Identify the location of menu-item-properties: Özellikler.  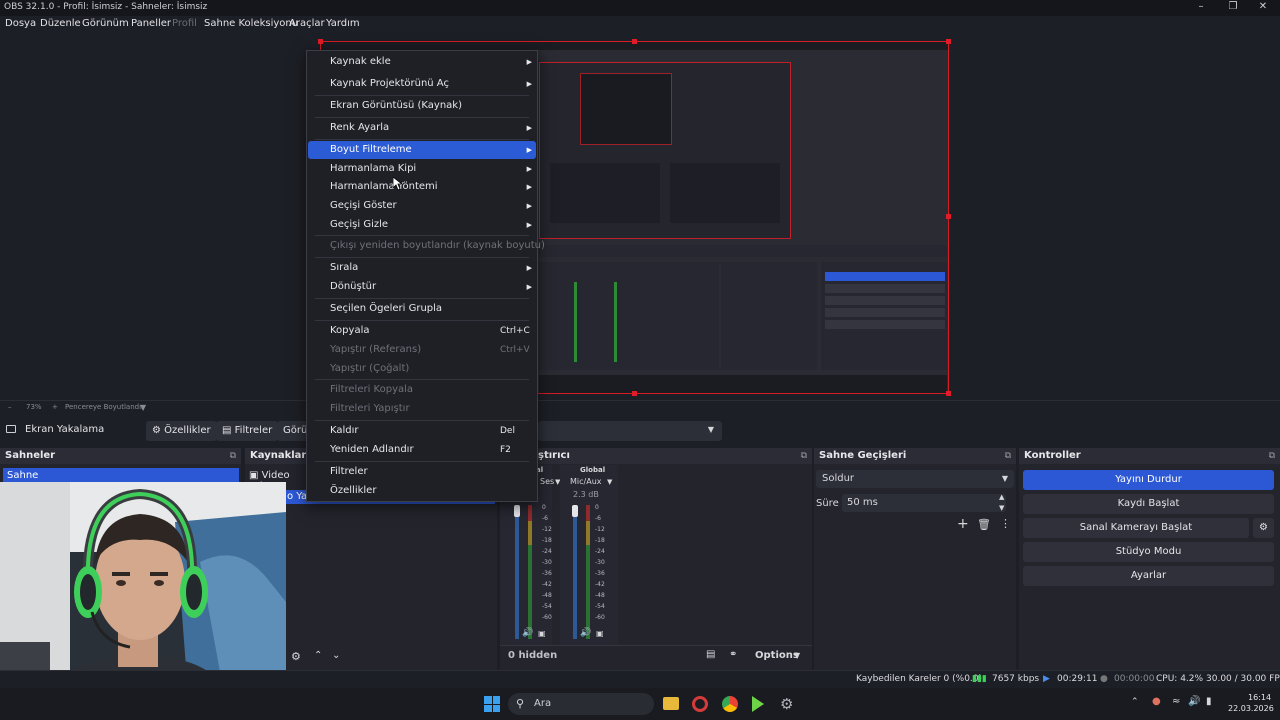
(422, 491).